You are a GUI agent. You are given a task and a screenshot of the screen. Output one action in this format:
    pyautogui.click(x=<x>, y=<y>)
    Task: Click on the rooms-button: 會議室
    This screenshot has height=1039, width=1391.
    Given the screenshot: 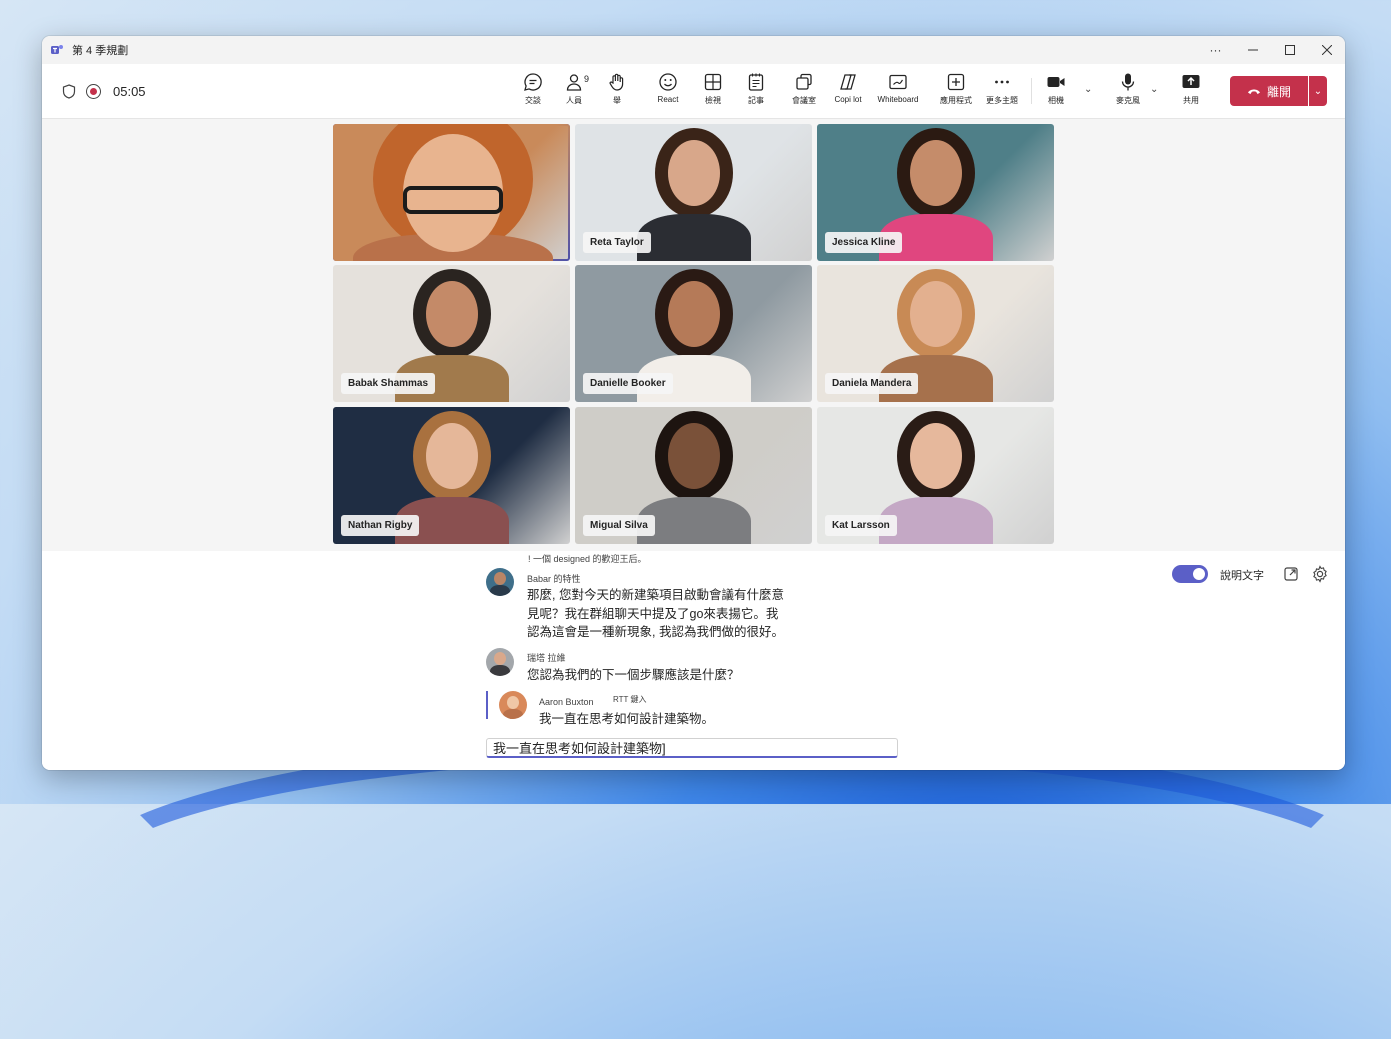 What is the action you would take?
    pyautogui.click(x=804, y=89)
    